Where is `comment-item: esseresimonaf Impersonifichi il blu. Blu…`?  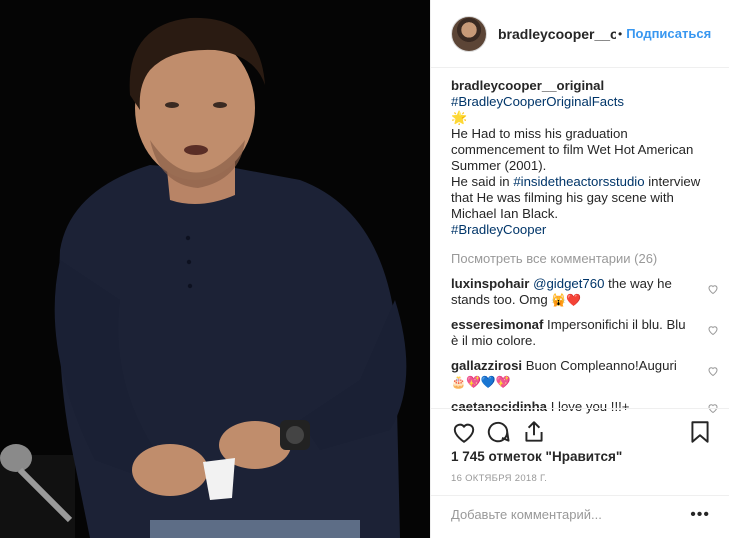 comment-item: esseresimonaf Impersonifichi il blu. Blu… is located at coordinates (584, 333).